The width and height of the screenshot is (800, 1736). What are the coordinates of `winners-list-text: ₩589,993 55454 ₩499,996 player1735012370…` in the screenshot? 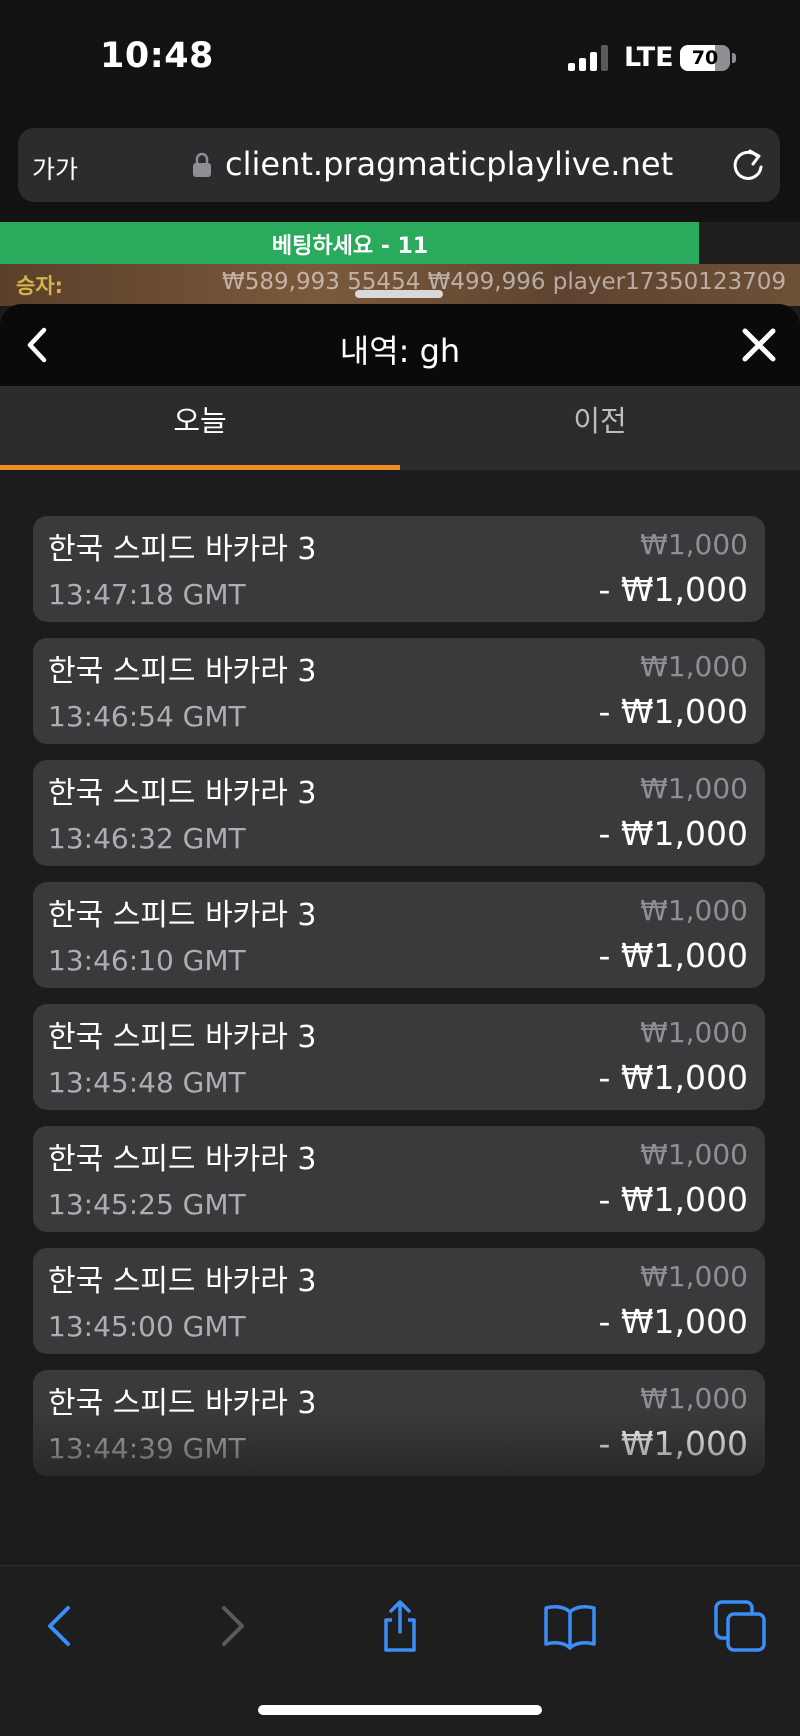 It's located at (504, 282).